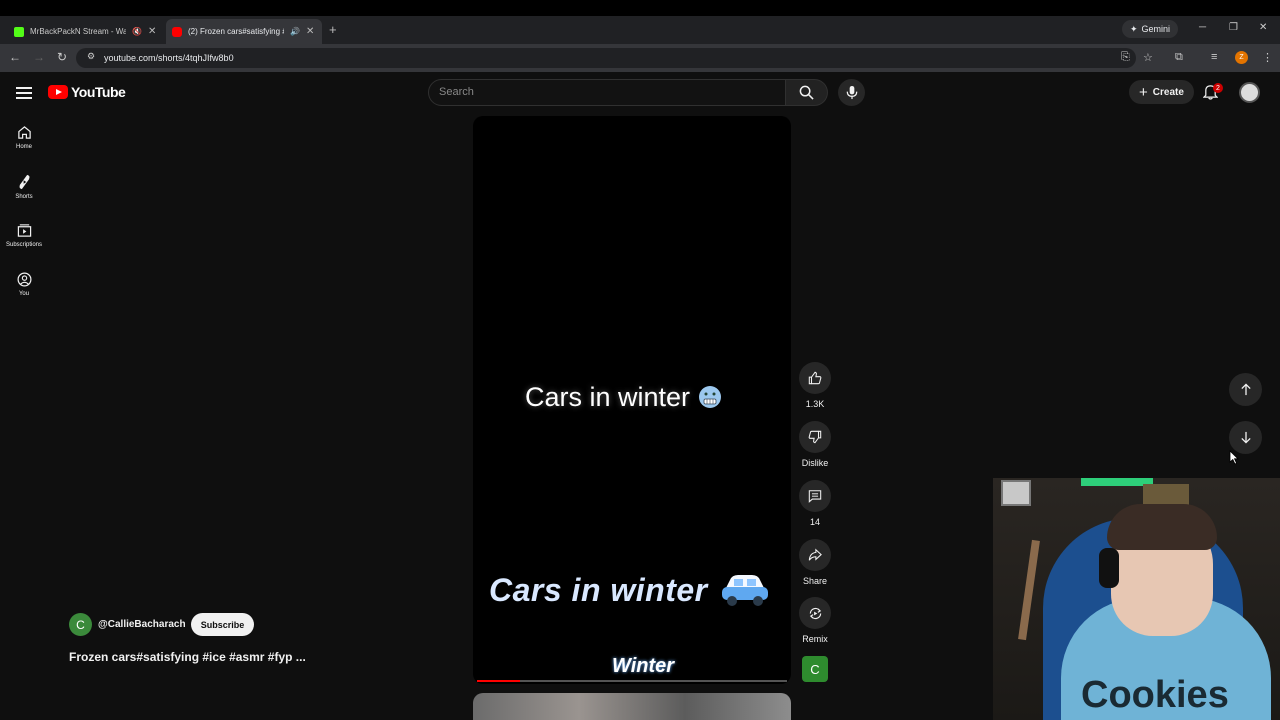  What do you see at coordinates (815, 639) in the screenshot?
I see `remix-label: Remix` at bounding box center [815, 639].